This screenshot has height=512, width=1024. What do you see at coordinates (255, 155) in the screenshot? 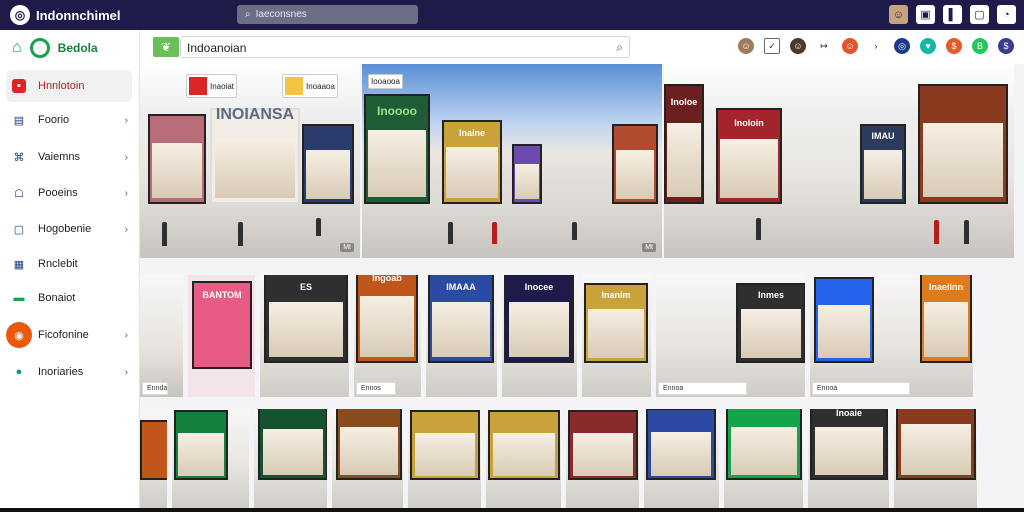
I see `storefront: INOIANSA` at bounding box center [255, 155].